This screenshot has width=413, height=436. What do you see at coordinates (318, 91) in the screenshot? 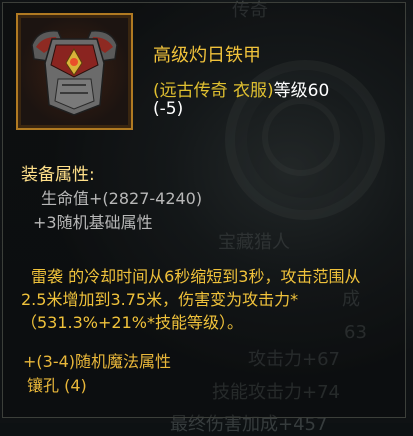
I see `item-level-value: 60` at bounding box center [318, 91].